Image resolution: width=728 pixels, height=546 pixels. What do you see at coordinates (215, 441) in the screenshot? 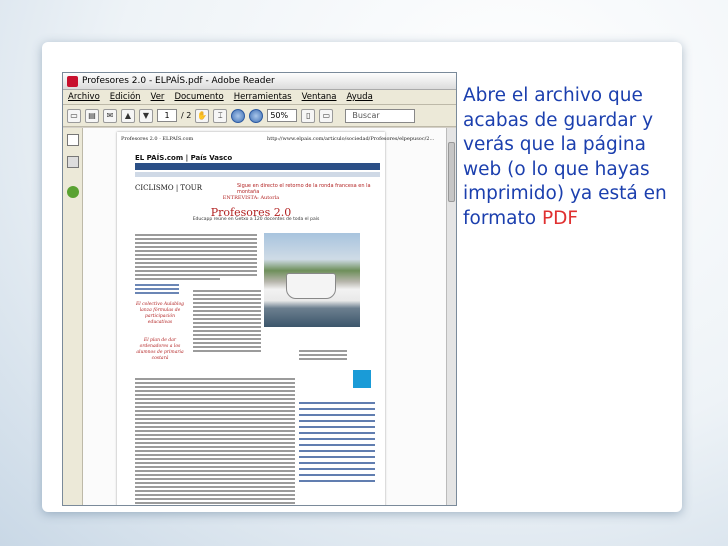
I see `article-body-text` at bounding box center [215, 441].